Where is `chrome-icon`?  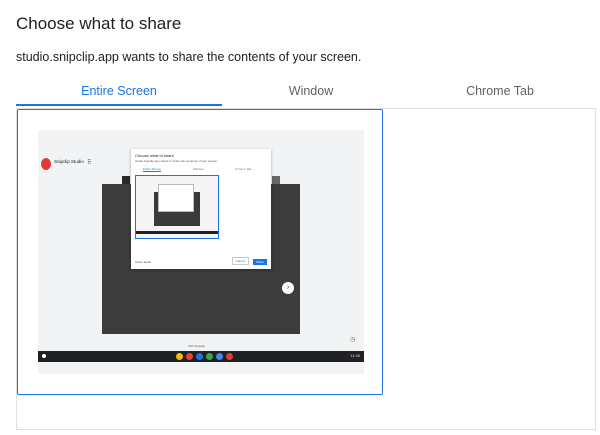
chrome-icon is located at coordinates (189, 356).